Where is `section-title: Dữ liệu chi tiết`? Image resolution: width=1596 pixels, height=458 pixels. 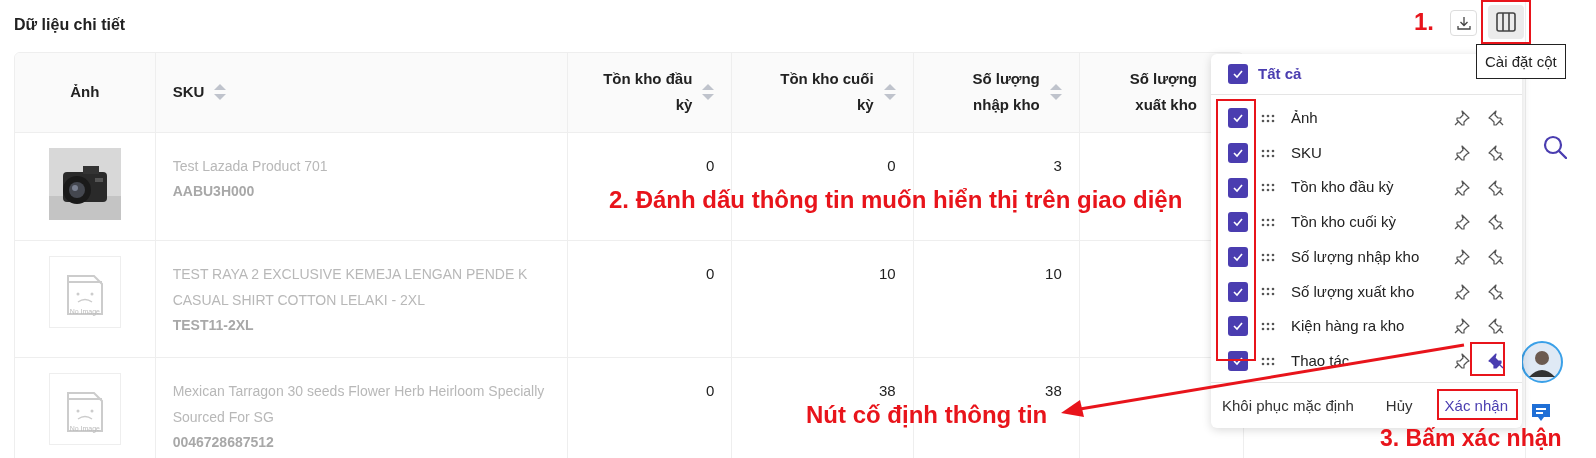 section-title: Dữ liệu chi tiết is located at coordinates (70, 25).